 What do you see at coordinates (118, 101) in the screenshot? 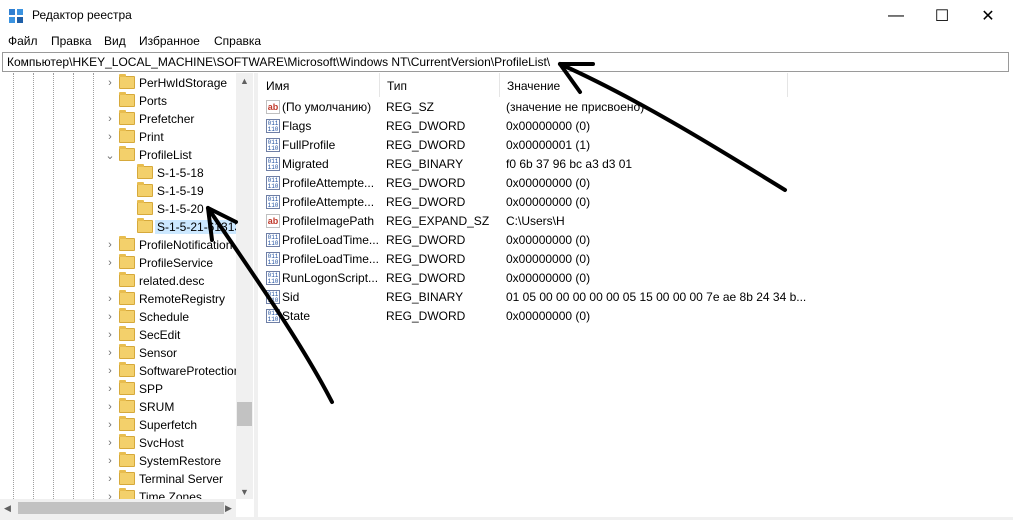
I see `tree-item: Ports` at bounding box center [118, 101].